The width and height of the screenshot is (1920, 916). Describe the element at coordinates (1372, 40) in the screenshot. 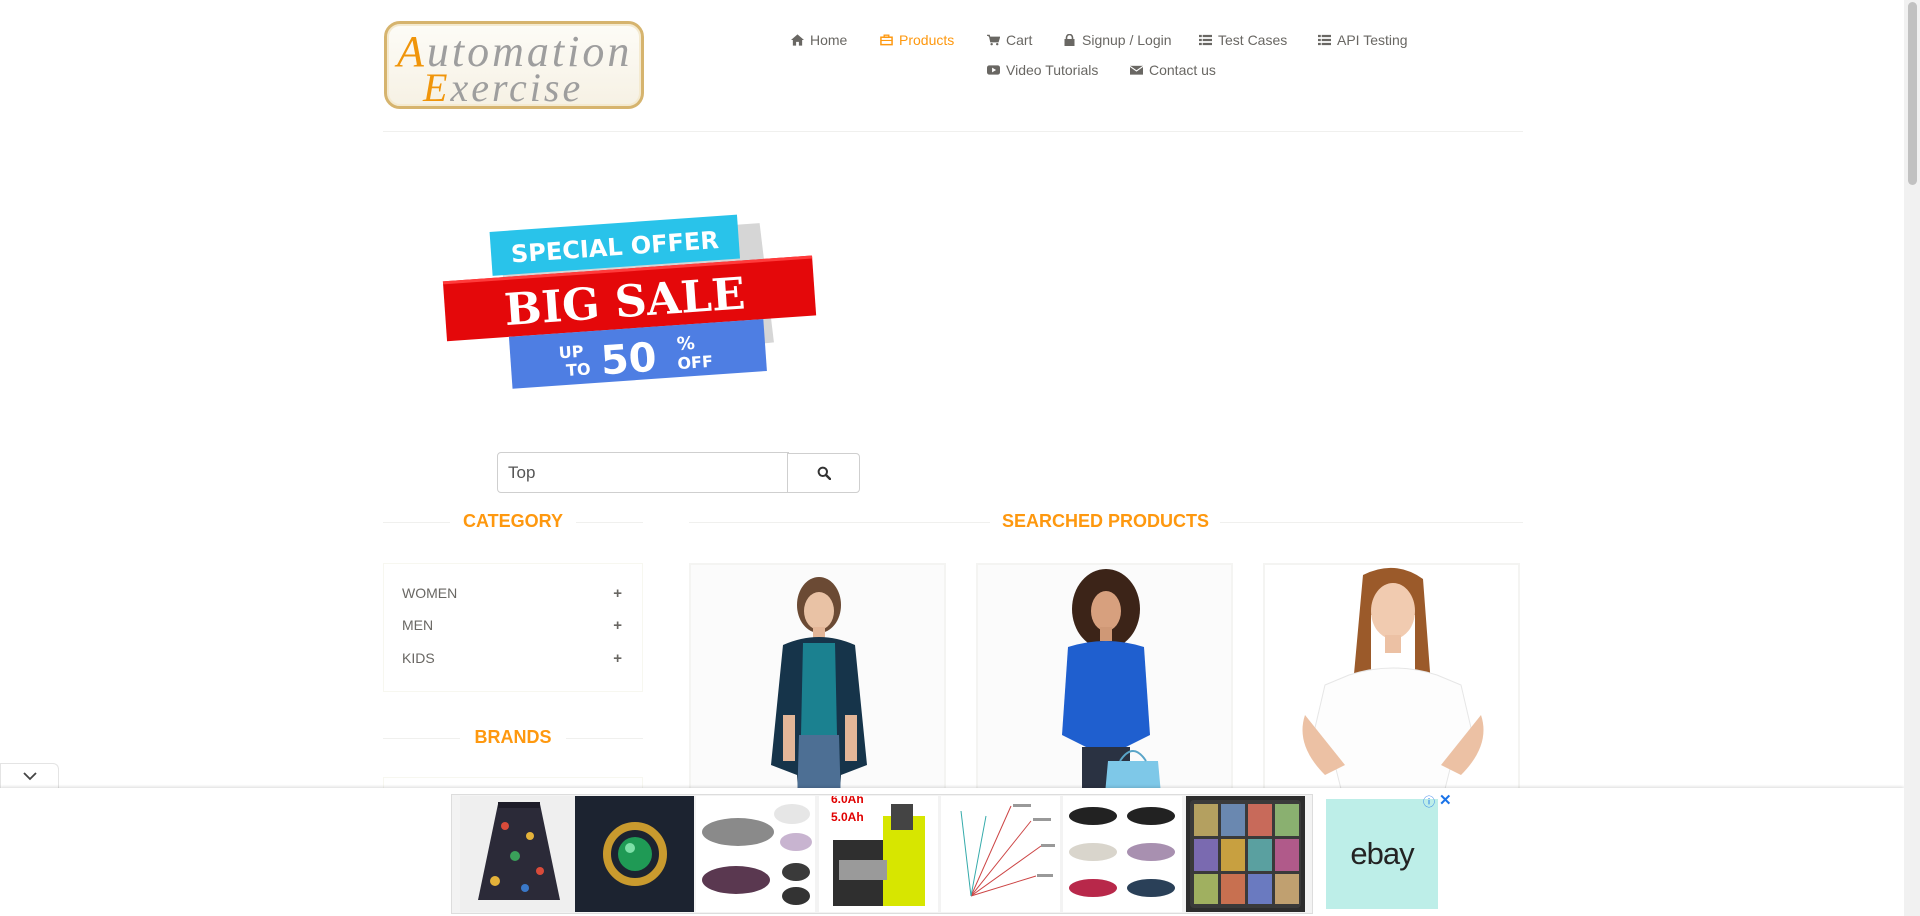

I see `nav-api-testing-label: API Testing` at that location.